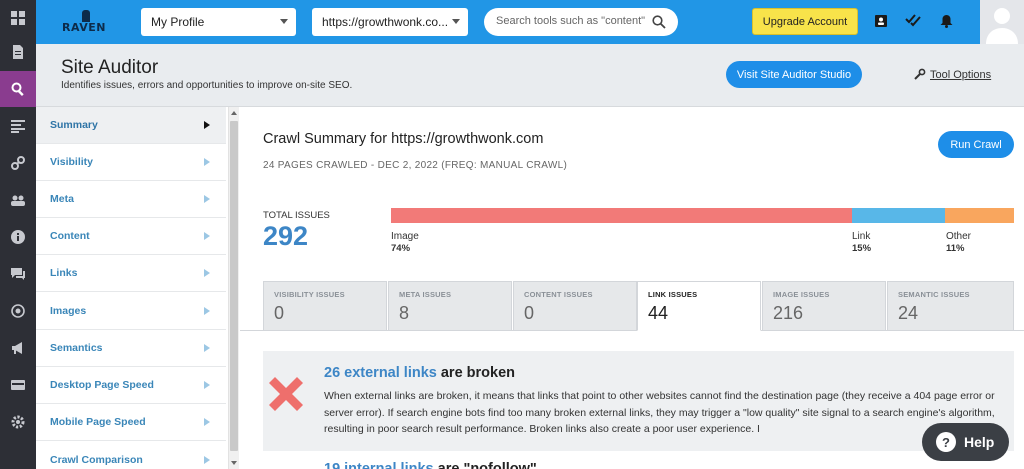 The height and width of the screenshot is (469, 1024). What do you see at coordinates (621, 215) in the screenshot?
I see `breakdown-segment-image` at bounding box center [621, 215].